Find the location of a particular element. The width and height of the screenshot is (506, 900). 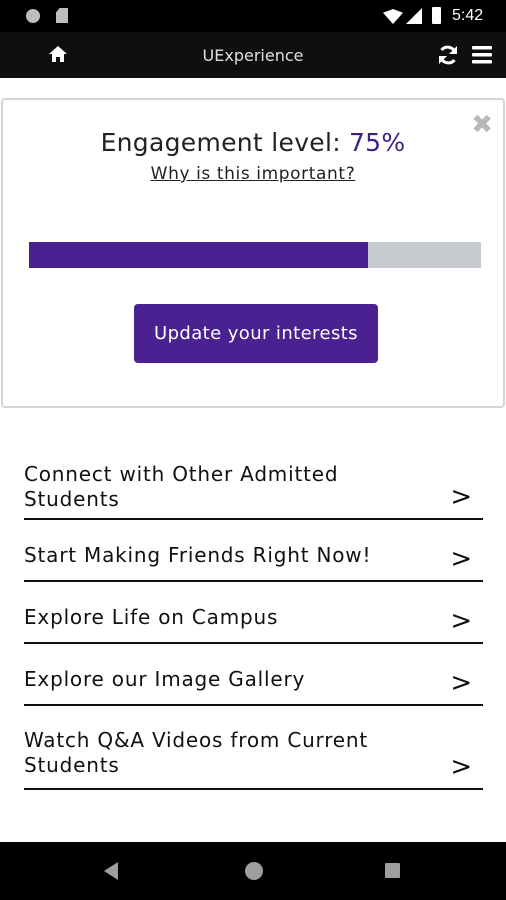

app-bar: UExperience is located at coordinates (253, 55).